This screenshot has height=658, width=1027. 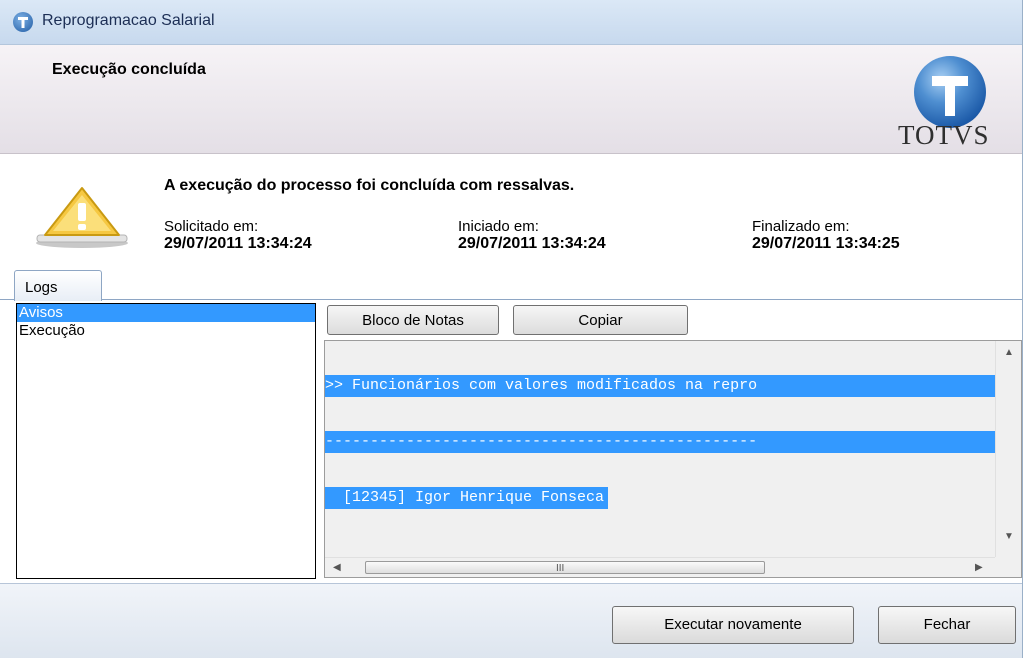 What do you see at coordinates (979, 567) in the screenshot?
I see `scroll-right-icon: ▶` at bounding box center [979, 567].